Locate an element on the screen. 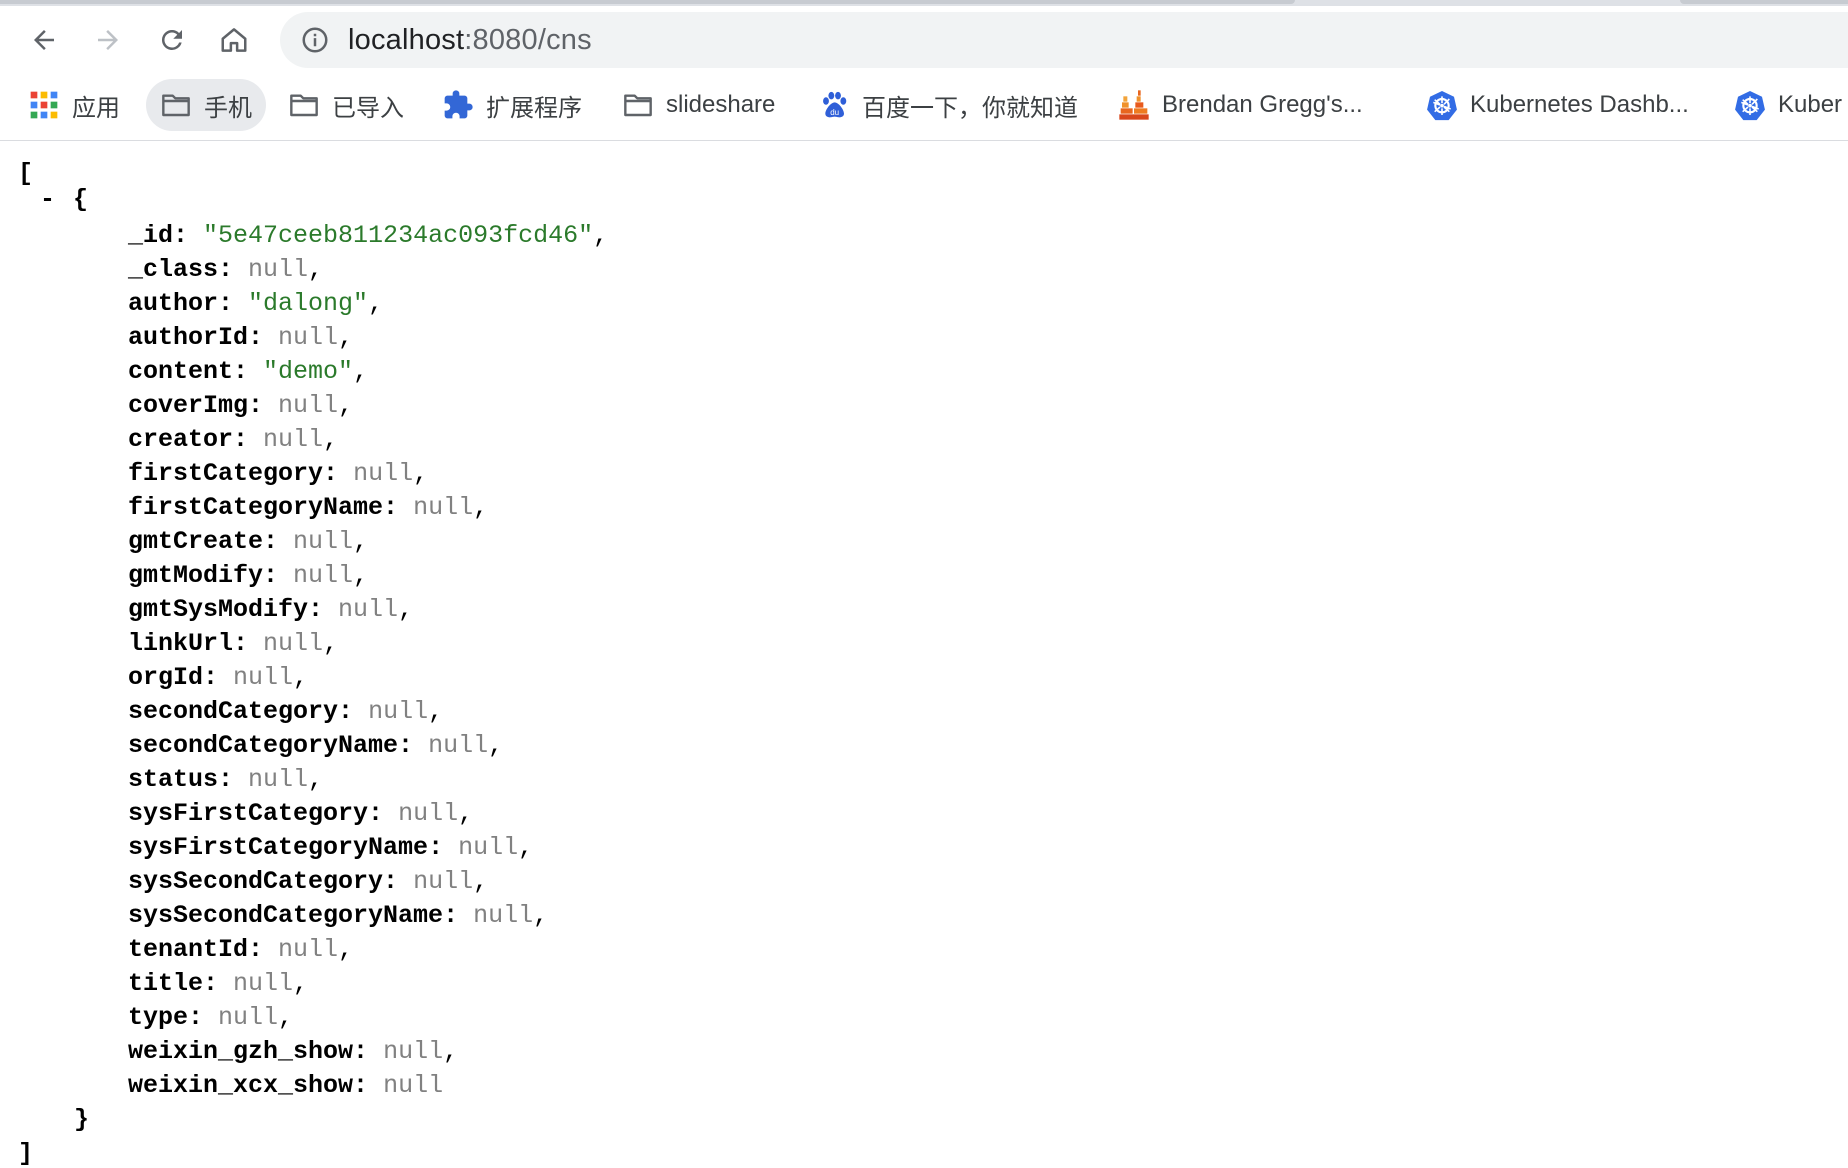 This screenshot has width=1848, height=1168. json-key: _class is located at coordinates (173, 269).